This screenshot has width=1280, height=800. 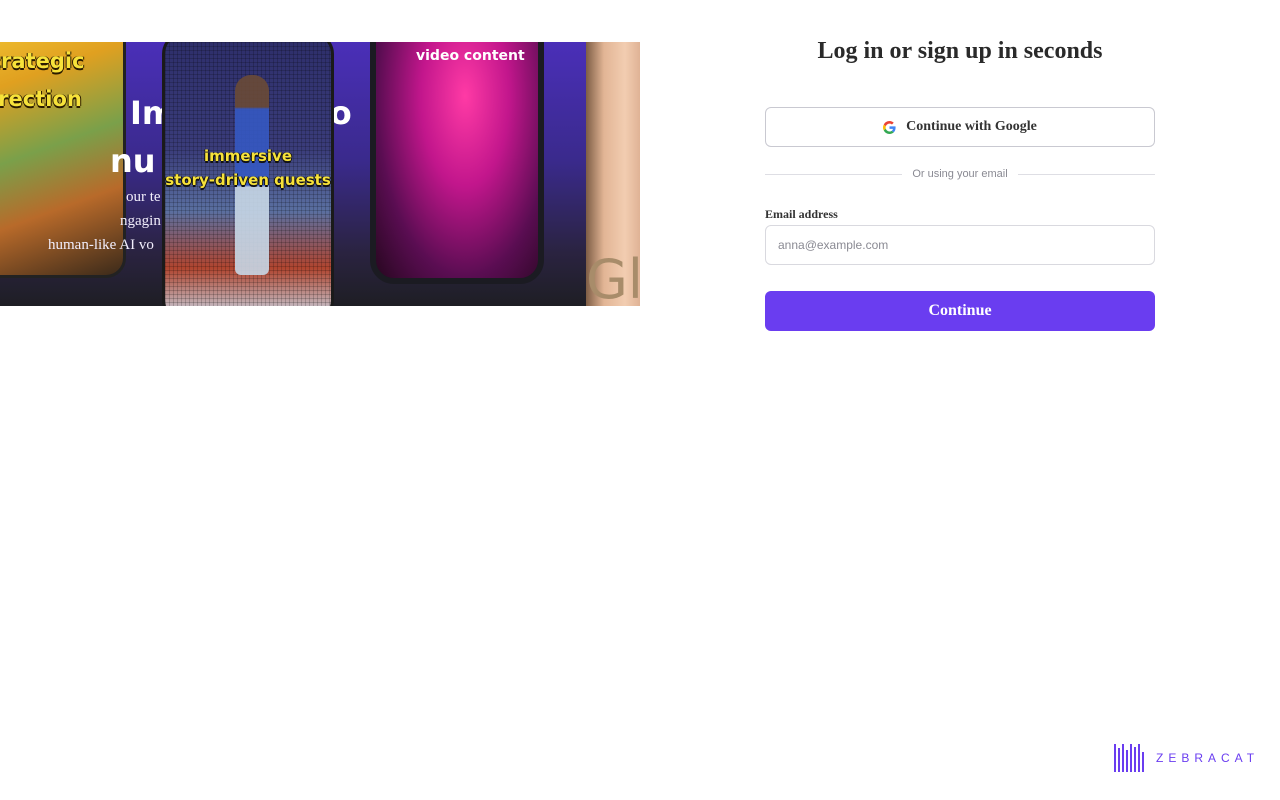 I want to click on hero-tile-text-line-1: trategic, so click(x=42, y=61).